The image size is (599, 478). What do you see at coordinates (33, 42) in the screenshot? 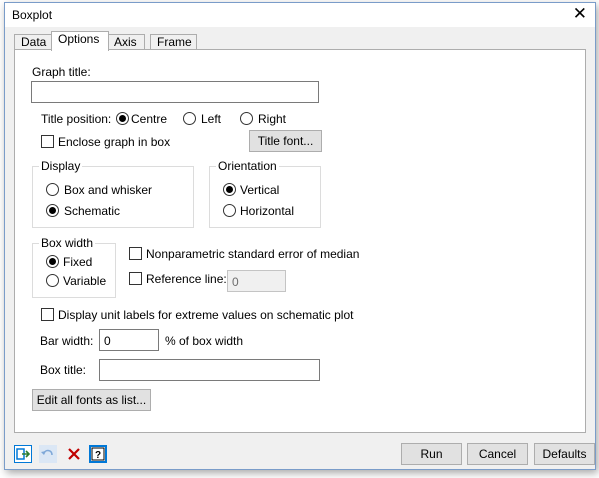
I see `tab-data: Data` at bounding box center [33, 42].